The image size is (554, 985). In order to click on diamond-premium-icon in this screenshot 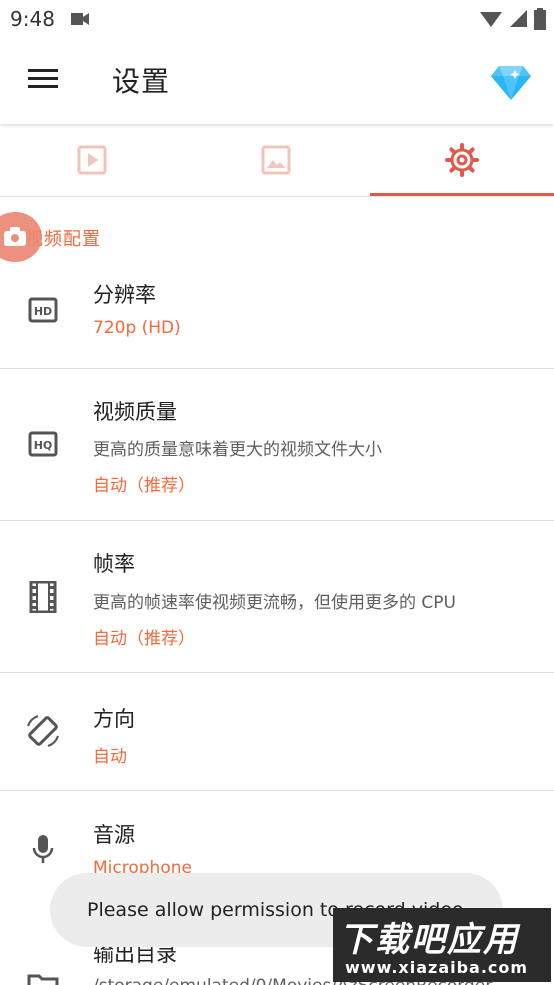, I will do `click(511, 82)`.